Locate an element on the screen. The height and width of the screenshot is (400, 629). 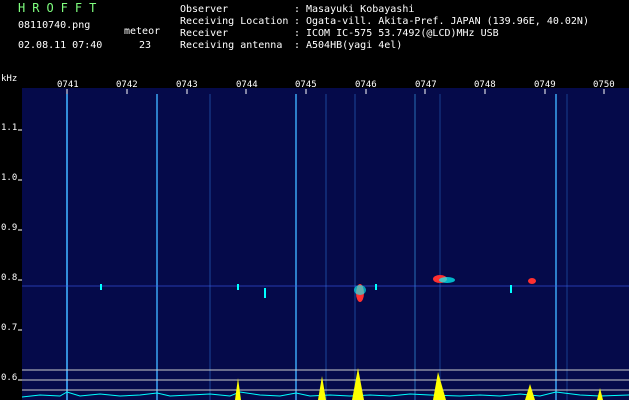
meteor-echoes is located at coordinates (318, 288).